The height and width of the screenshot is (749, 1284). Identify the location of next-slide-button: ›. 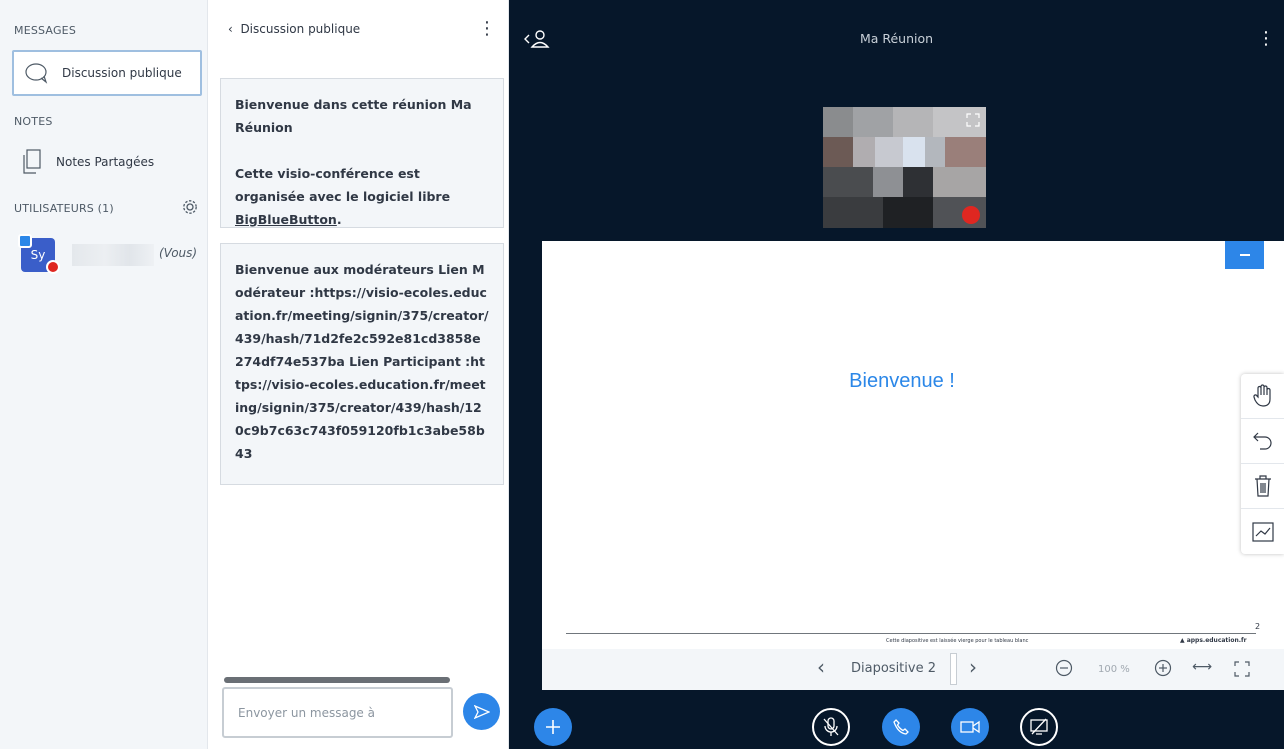
(973, 667).